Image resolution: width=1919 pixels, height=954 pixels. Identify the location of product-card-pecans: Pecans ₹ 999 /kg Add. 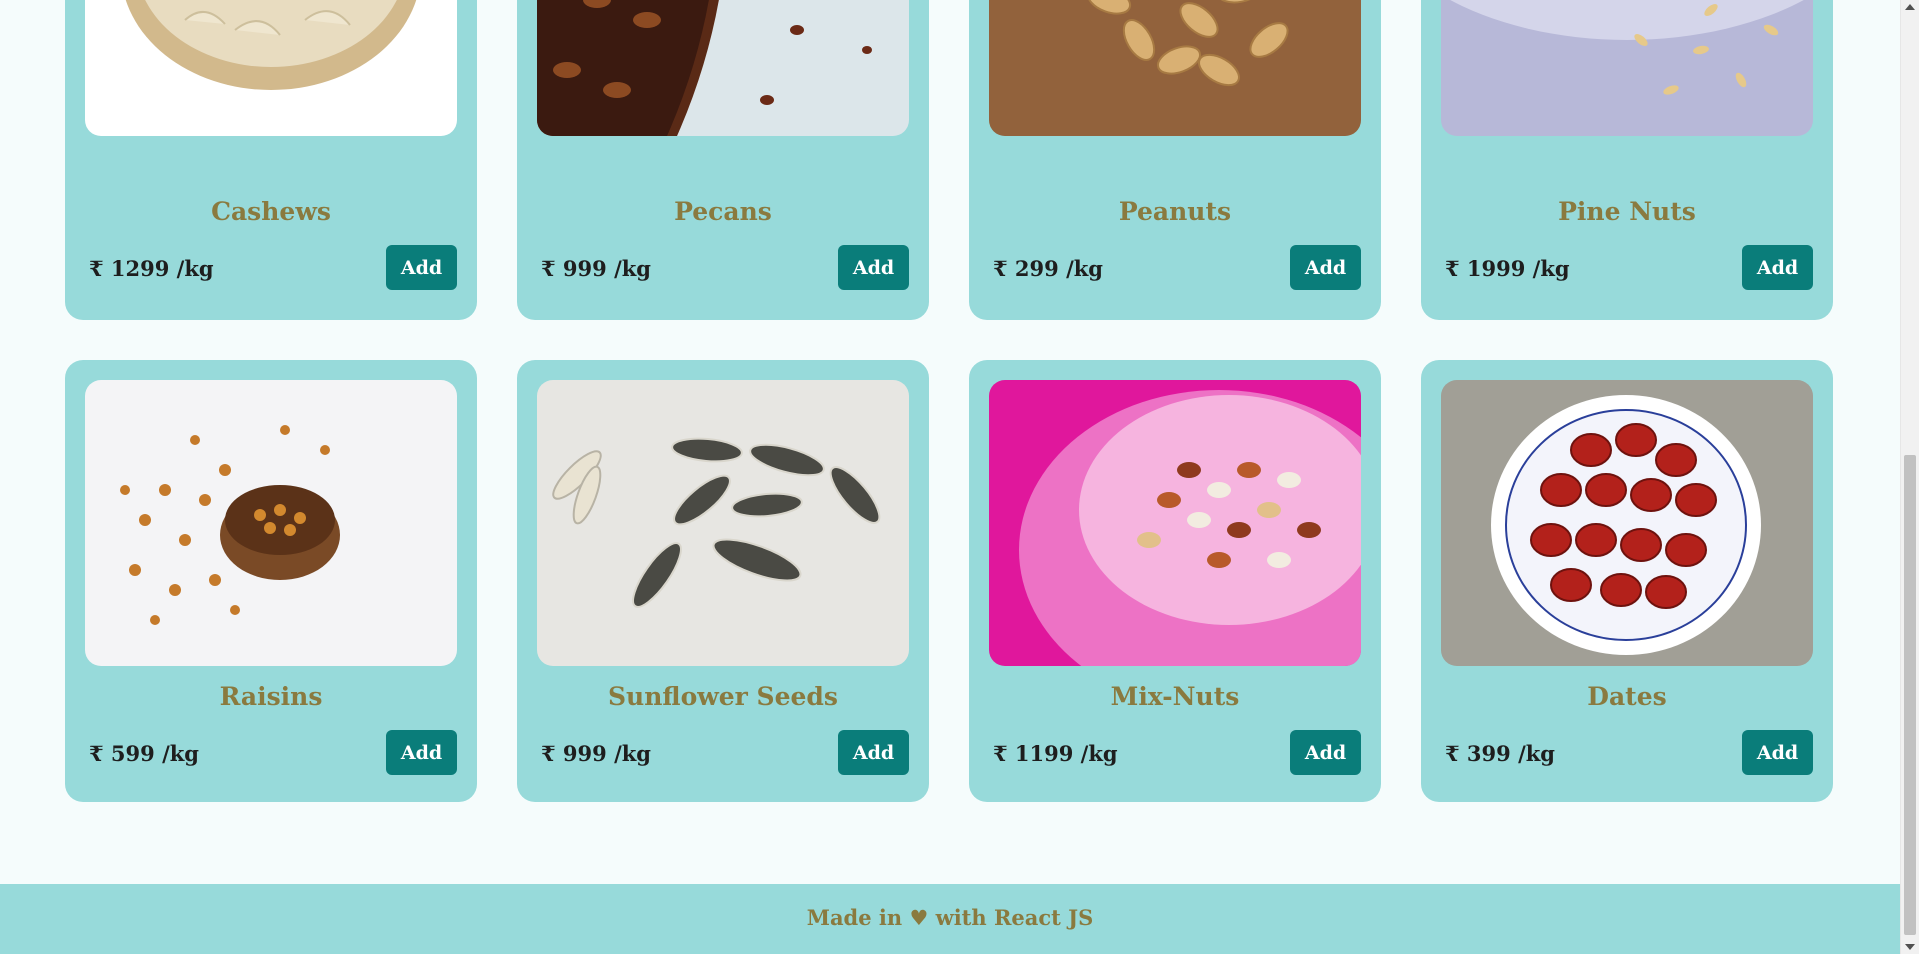
(723, 160).